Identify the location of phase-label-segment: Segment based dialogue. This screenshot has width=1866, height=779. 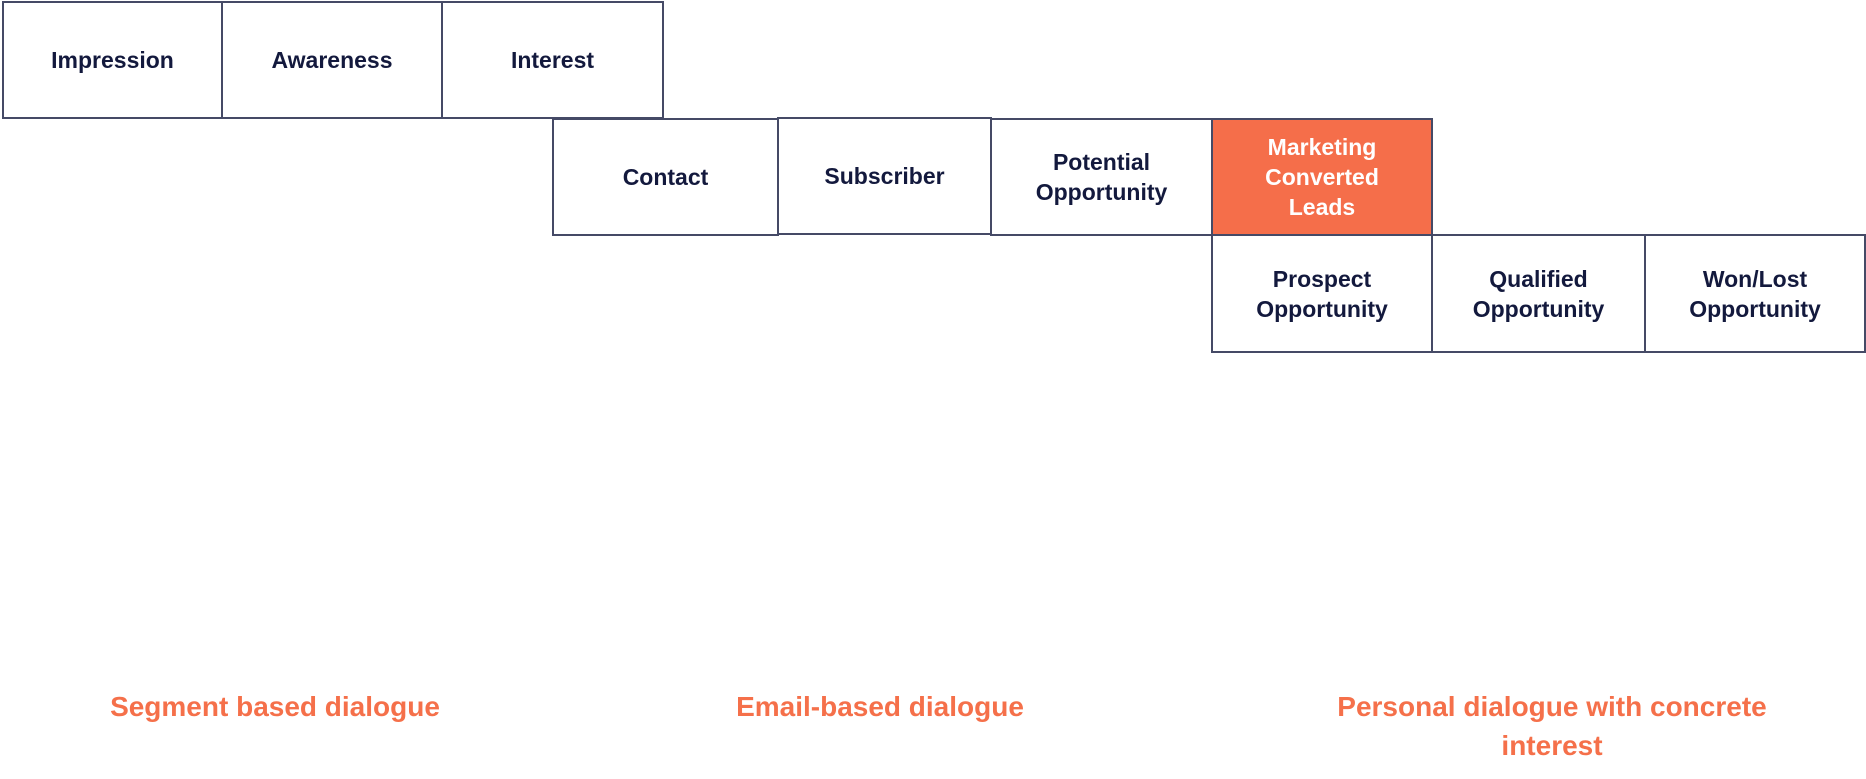
(275, 706).